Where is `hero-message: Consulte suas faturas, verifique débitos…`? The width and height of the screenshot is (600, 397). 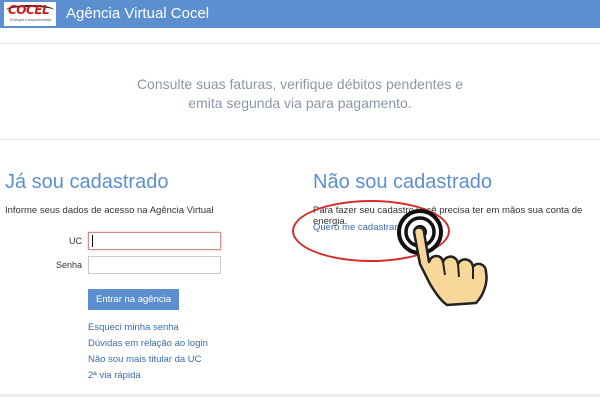 hero-message: Consulte suas faturas, verifique débitos… is located at coordinates (300, 94).